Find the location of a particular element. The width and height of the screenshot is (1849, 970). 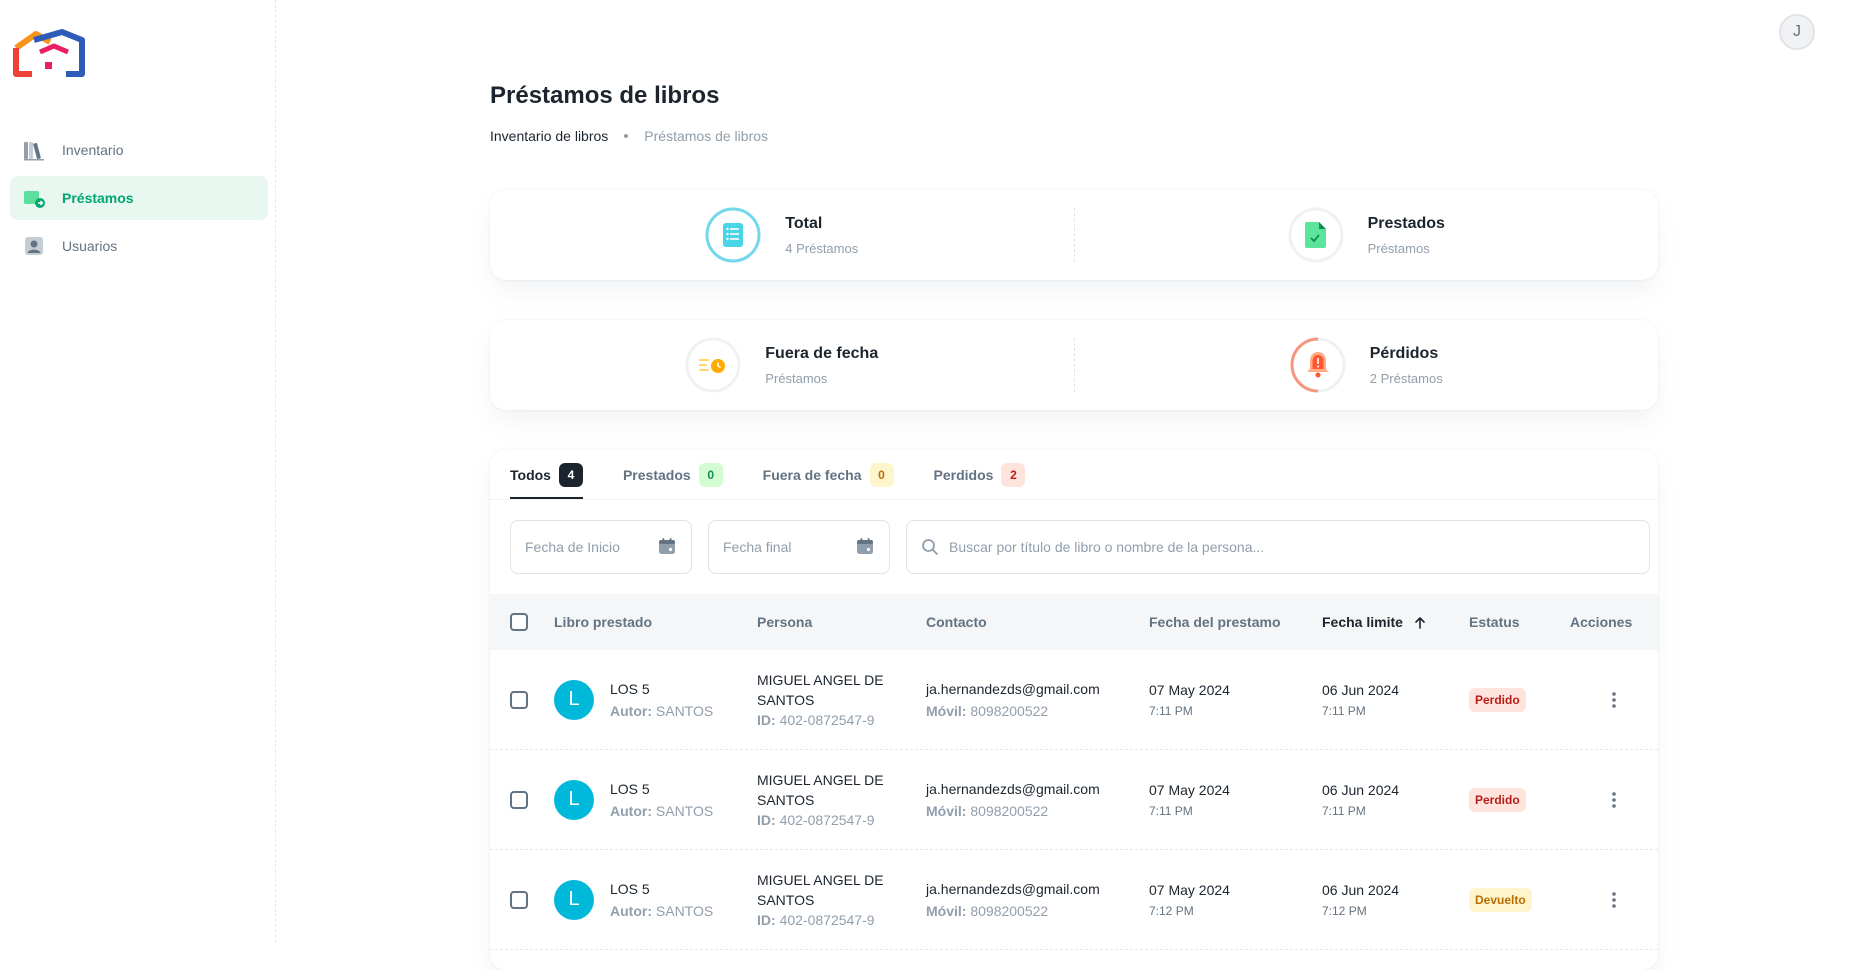

stat-prestados-ring is located at coordinates (1316, 235).